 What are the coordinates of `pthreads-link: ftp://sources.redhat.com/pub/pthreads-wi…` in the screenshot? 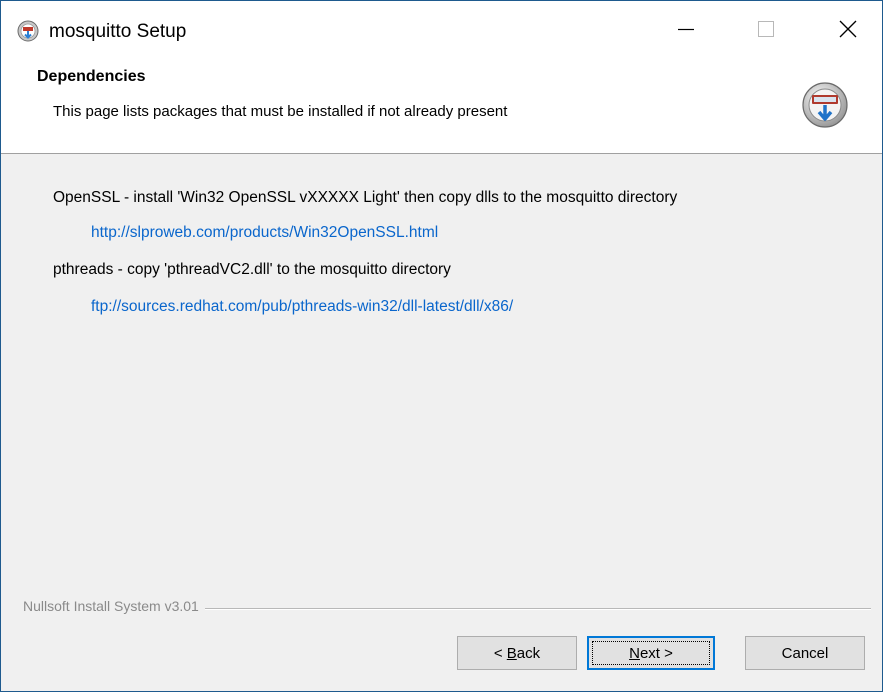 It's located at (302, 307).